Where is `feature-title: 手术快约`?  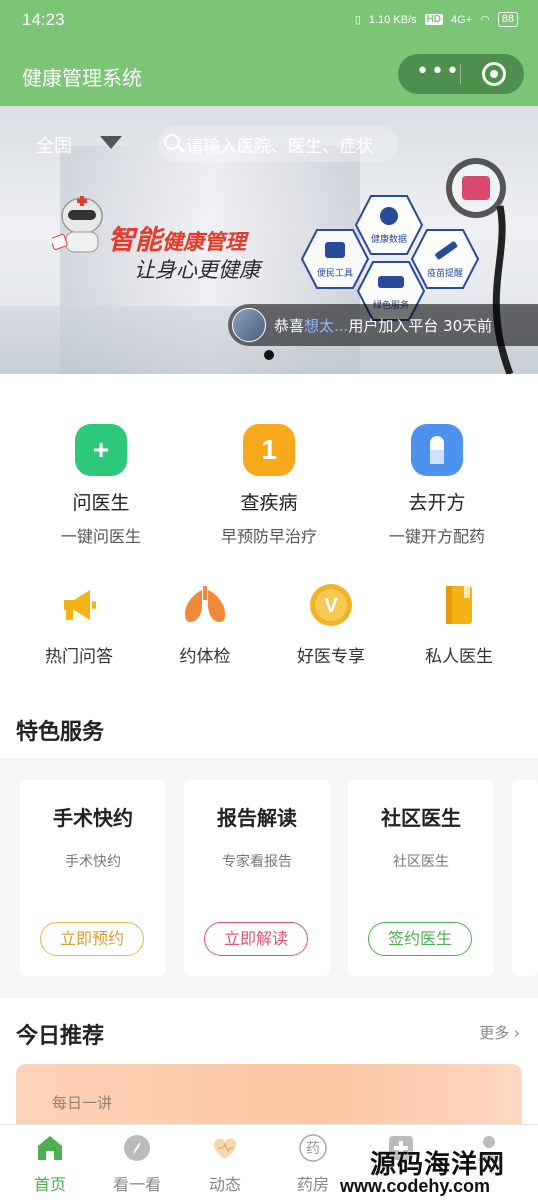 feature-title: 手术快约 is located at coordinates (93, 818).